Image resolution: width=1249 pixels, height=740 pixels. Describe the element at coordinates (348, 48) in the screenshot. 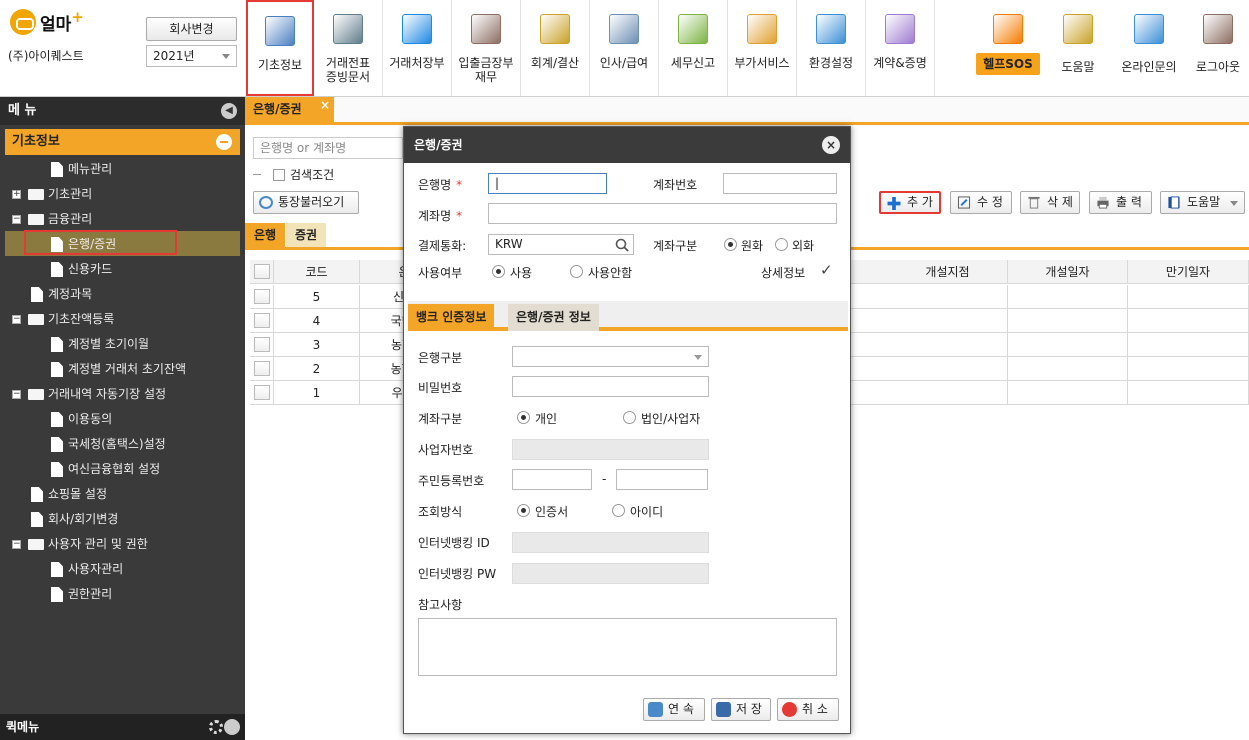

I see `toolbar-voucher-button: 거래전표 증빙문서` at that location.